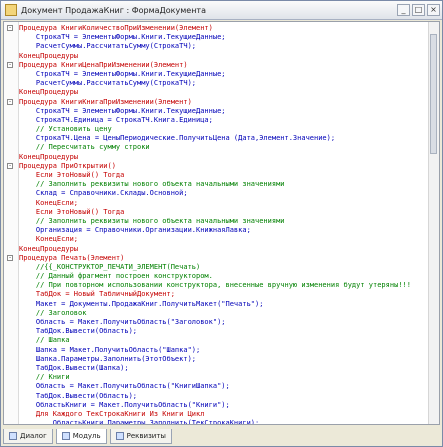 This screenshot has height=447, width=443. What do you see at coordinates (67, 165) in the screenshot?
I see `code-line-text: Процедура ПриОткрытии()` at bounding box center [67, 165].